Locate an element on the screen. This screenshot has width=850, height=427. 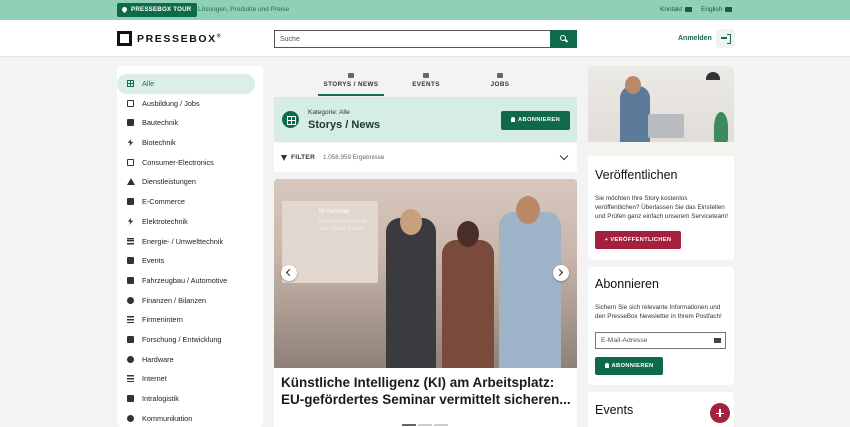
sidebar-item-ausbildung-jobs: Ausbildung / Jobs is located at coordinates (190, 104).